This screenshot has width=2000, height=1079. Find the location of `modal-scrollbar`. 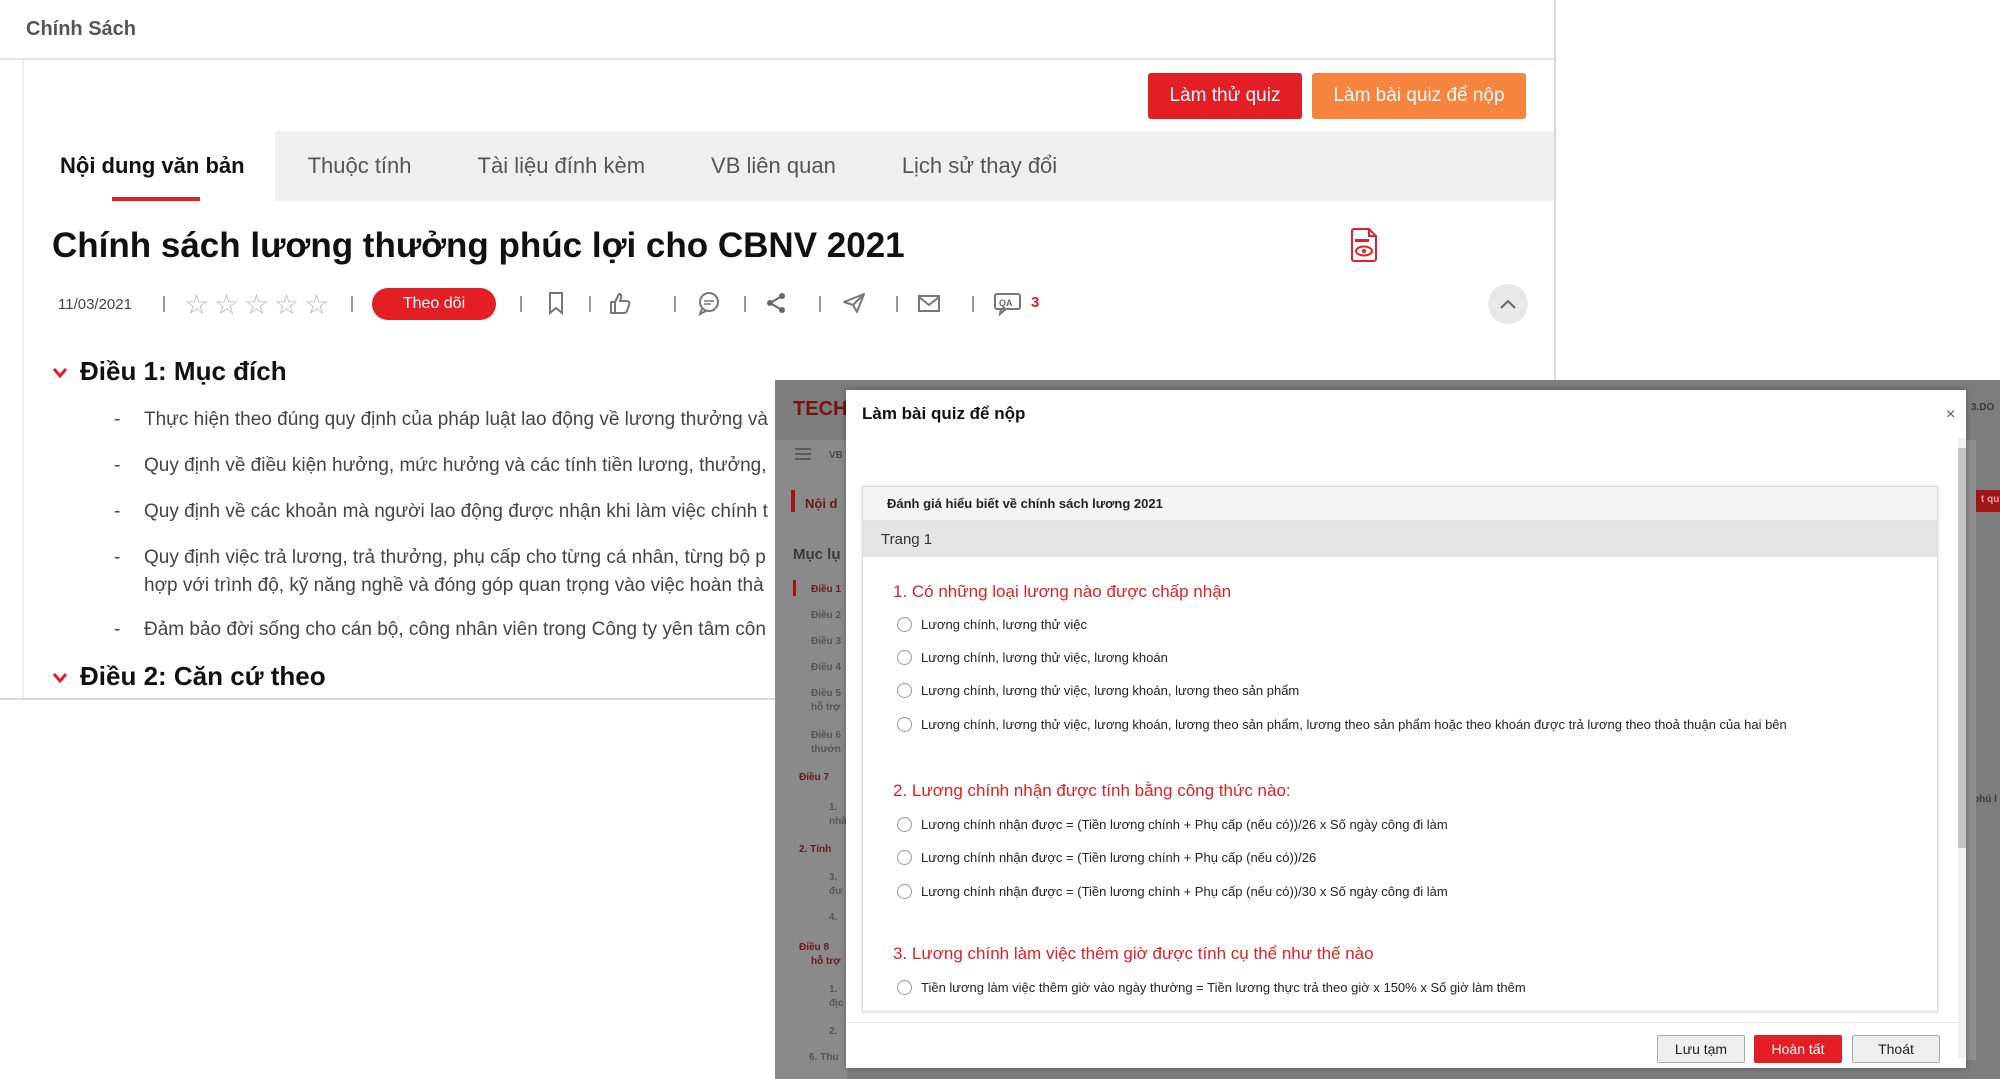

modal-scrollbar is located at coordinates (1962, 748).